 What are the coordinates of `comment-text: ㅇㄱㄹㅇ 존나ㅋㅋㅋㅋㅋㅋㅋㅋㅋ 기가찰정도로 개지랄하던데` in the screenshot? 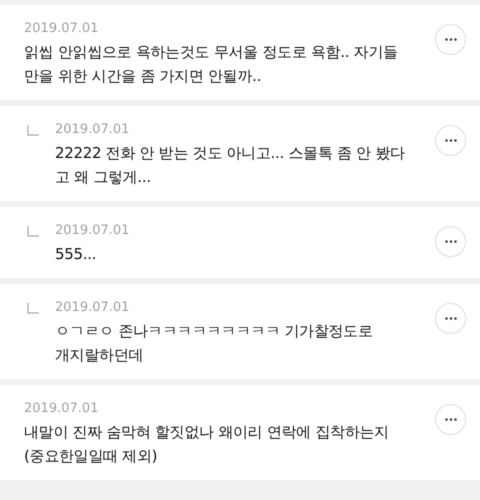 It's located at (214, 343).